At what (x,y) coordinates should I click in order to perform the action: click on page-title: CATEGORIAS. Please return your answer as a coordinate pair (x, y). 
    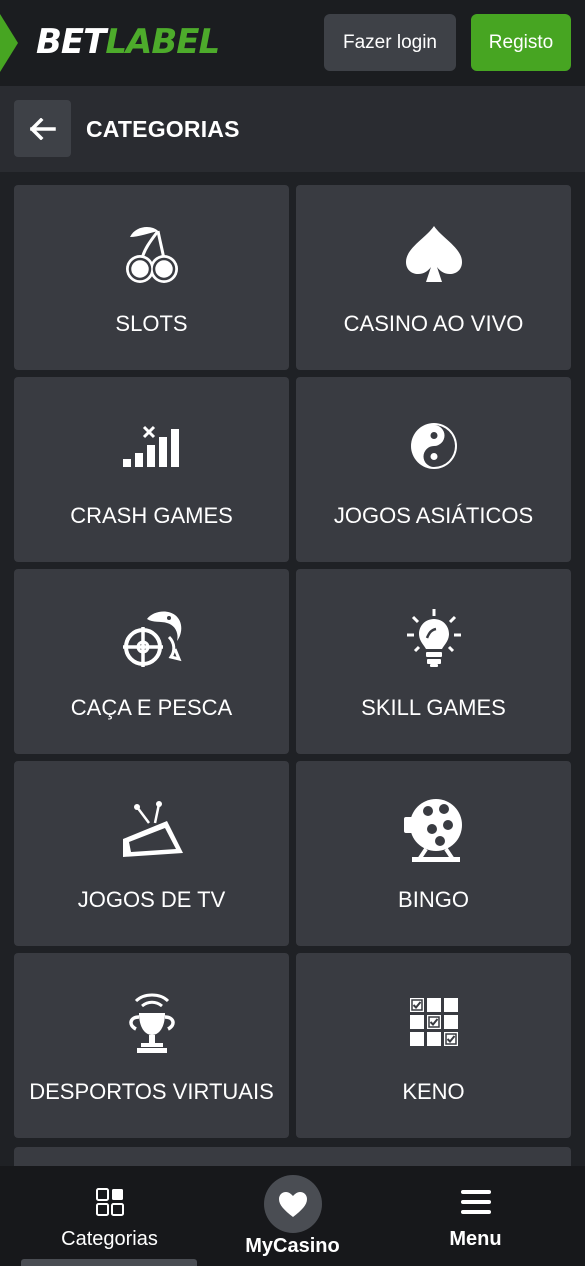
    Looking at the image, I should click on (163, 129).